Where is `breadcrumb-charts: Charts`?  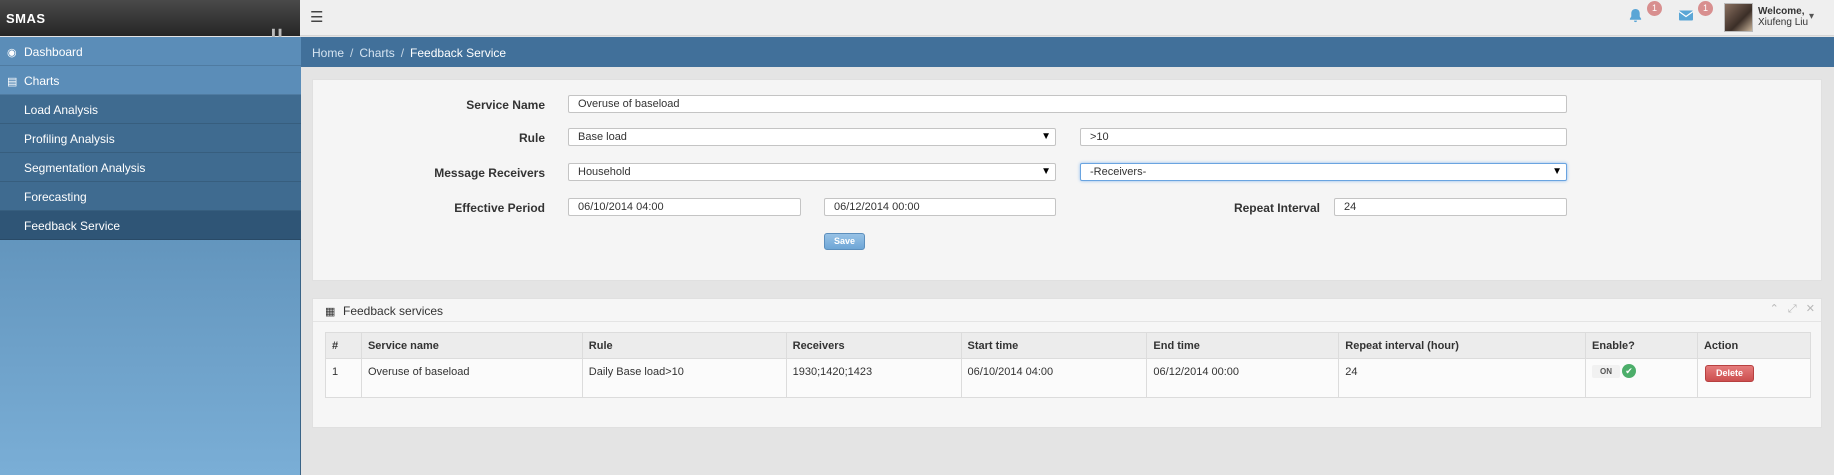 breadcrumb-charts: Charts is located at coordinates (376, 53).